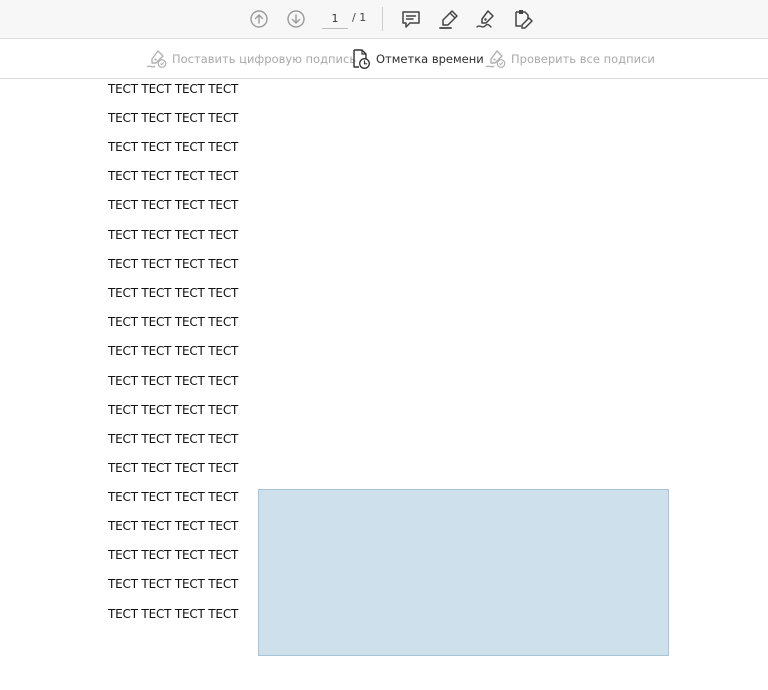  I want to click on timestamp-label: Отметка времени, so click(430, 59).